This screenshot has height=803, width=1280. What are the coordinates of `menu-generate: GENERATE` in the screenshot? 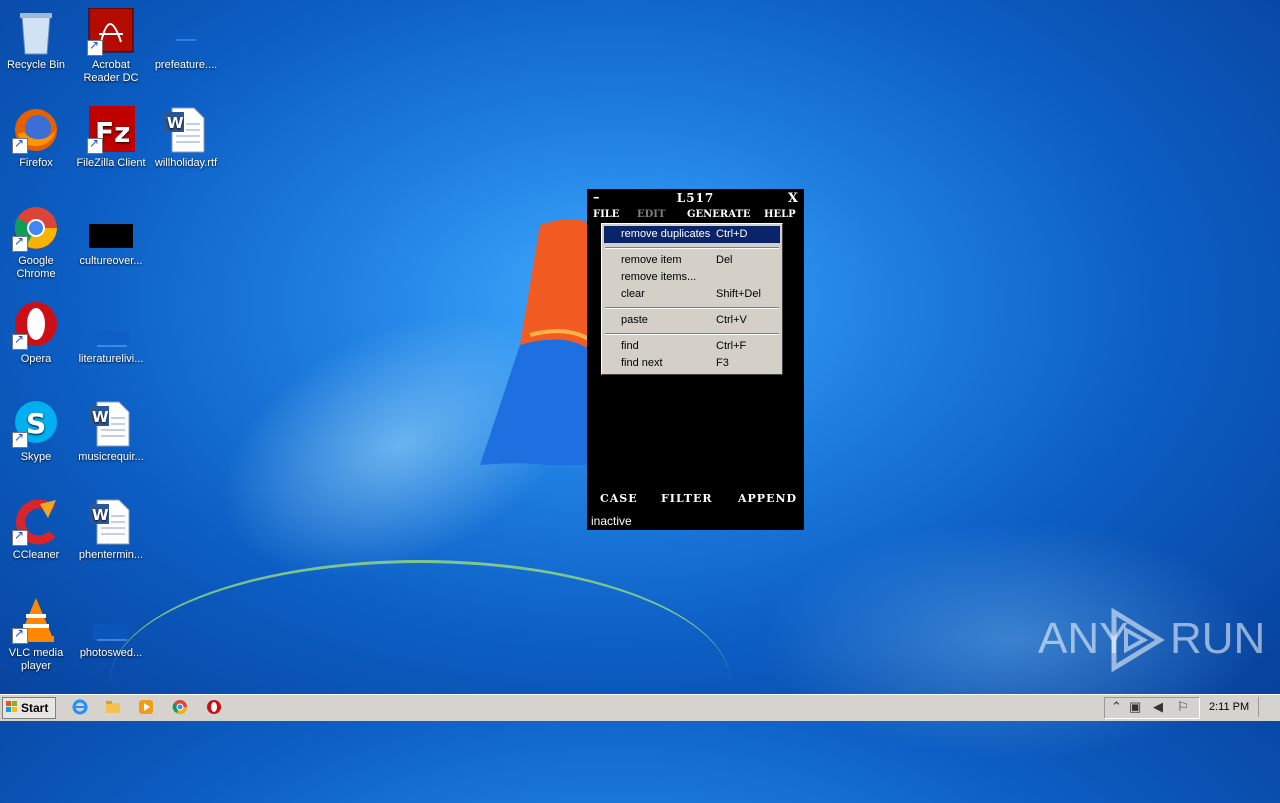 It's located at (719, 214).